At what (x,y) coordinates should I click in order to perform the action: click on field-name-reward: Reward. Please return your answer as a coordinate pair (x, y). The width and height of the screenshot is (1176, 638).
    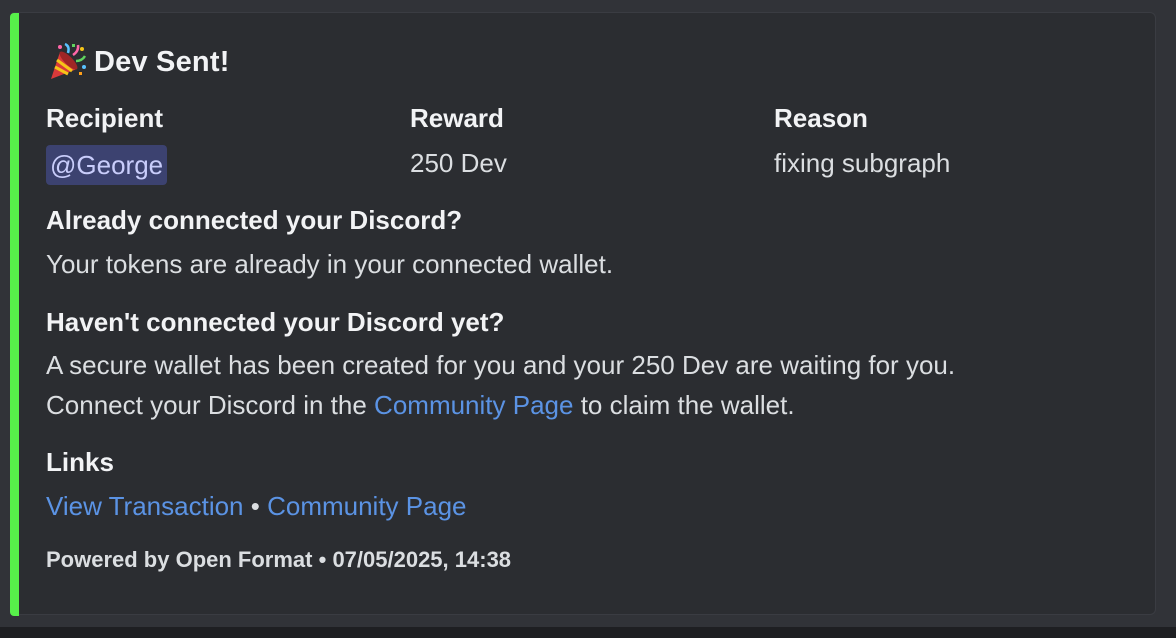
    Looking at the image, I should click on (457, 118).